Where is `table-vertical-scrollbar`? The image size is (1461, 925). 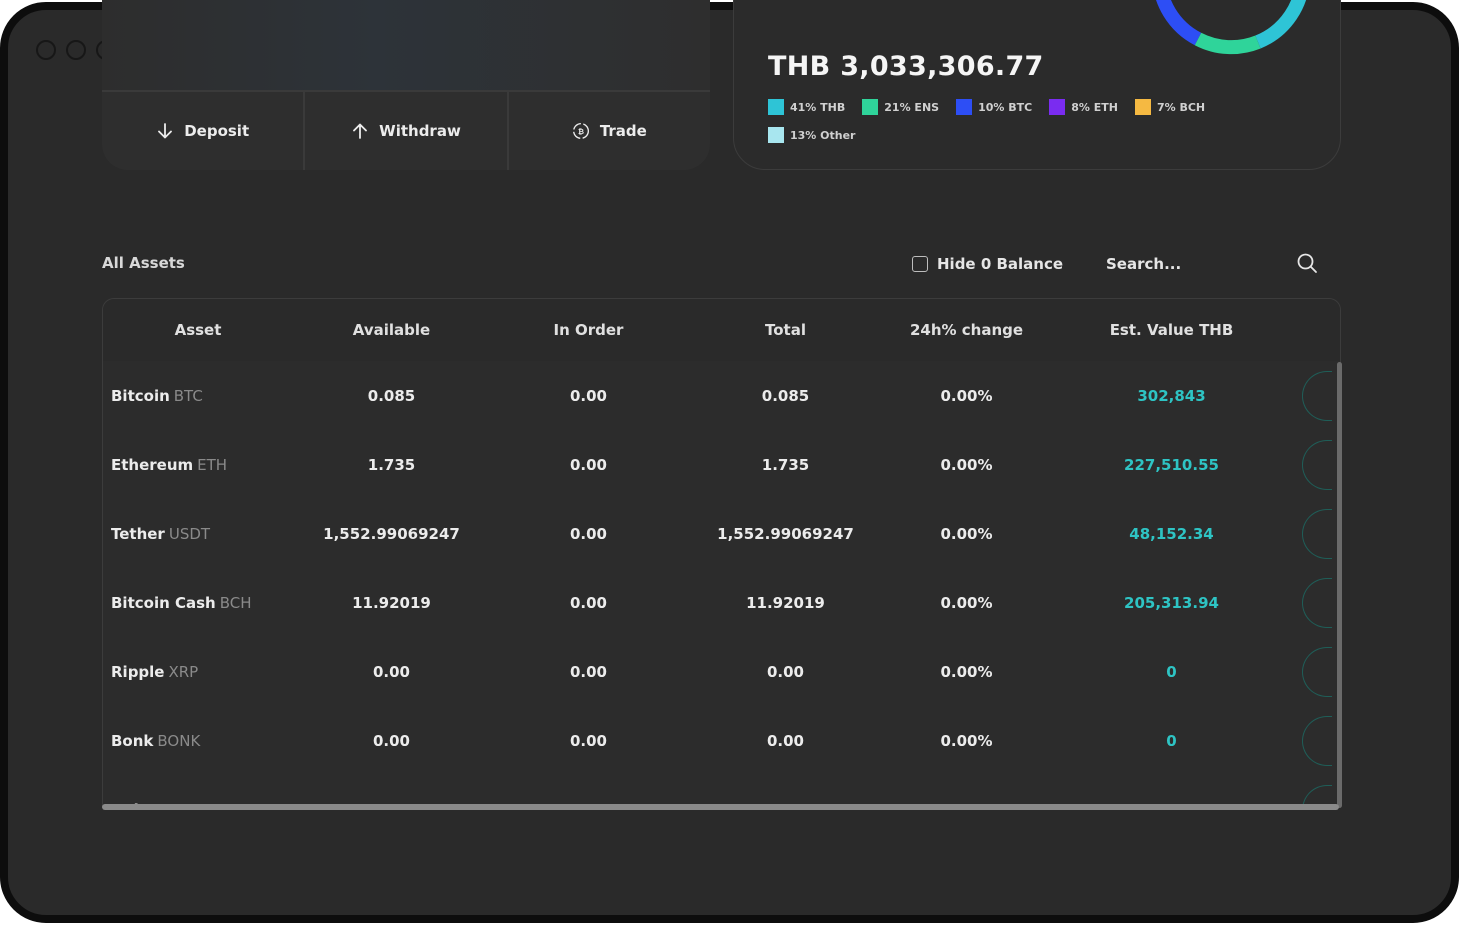 table-vertical-scrollbar is located at coordinates (1339, 585).